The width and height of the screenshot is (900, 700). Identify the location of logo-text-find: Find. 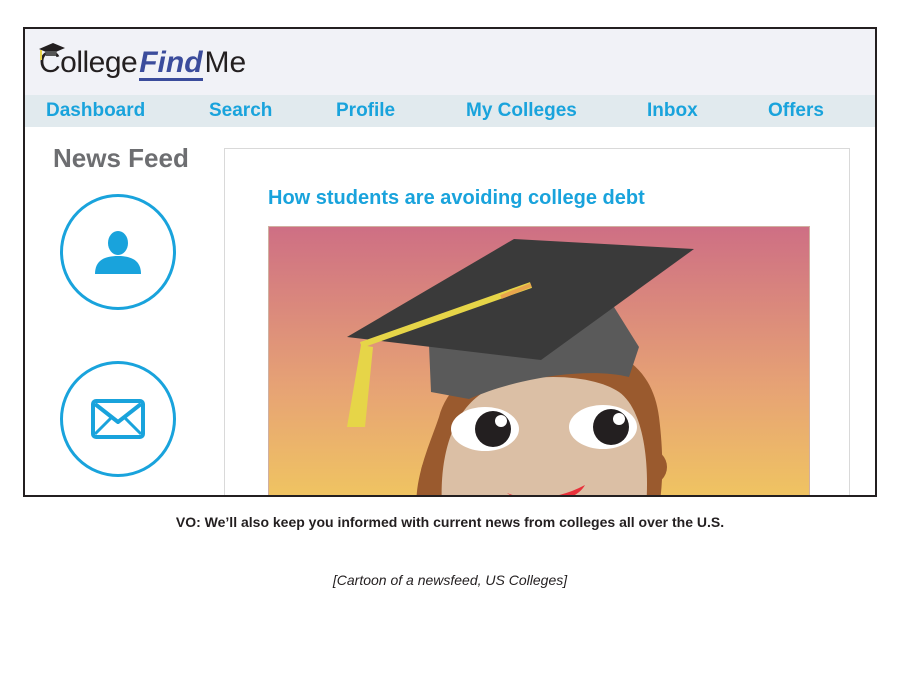
(171, 63).